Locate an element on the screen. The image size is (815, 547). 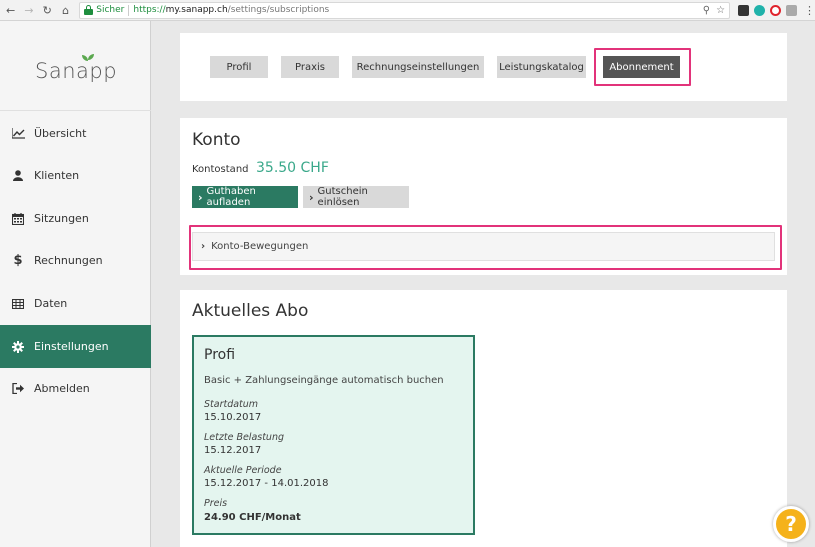
lock-icon is located at coordinates (89, 10).